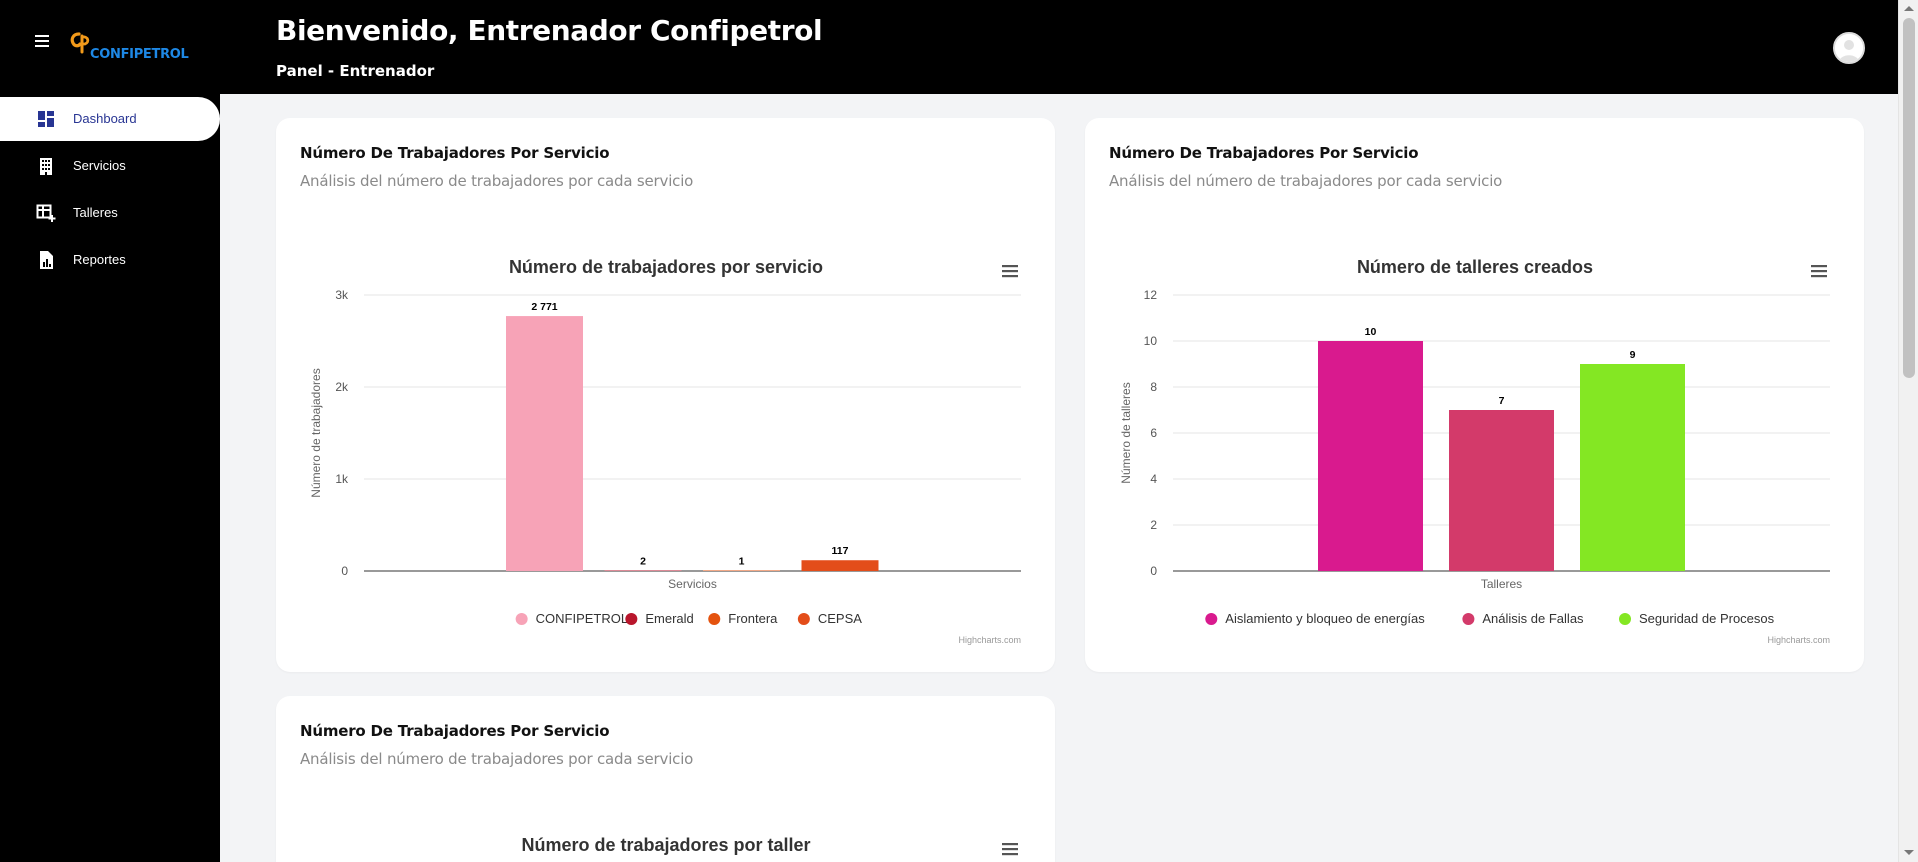 The image size is (1918, 862). What do you see at coordinates (99, 259) in the screenshot?
I see `sidebar-item-label: Reportes` at bounding box center [99, 259].